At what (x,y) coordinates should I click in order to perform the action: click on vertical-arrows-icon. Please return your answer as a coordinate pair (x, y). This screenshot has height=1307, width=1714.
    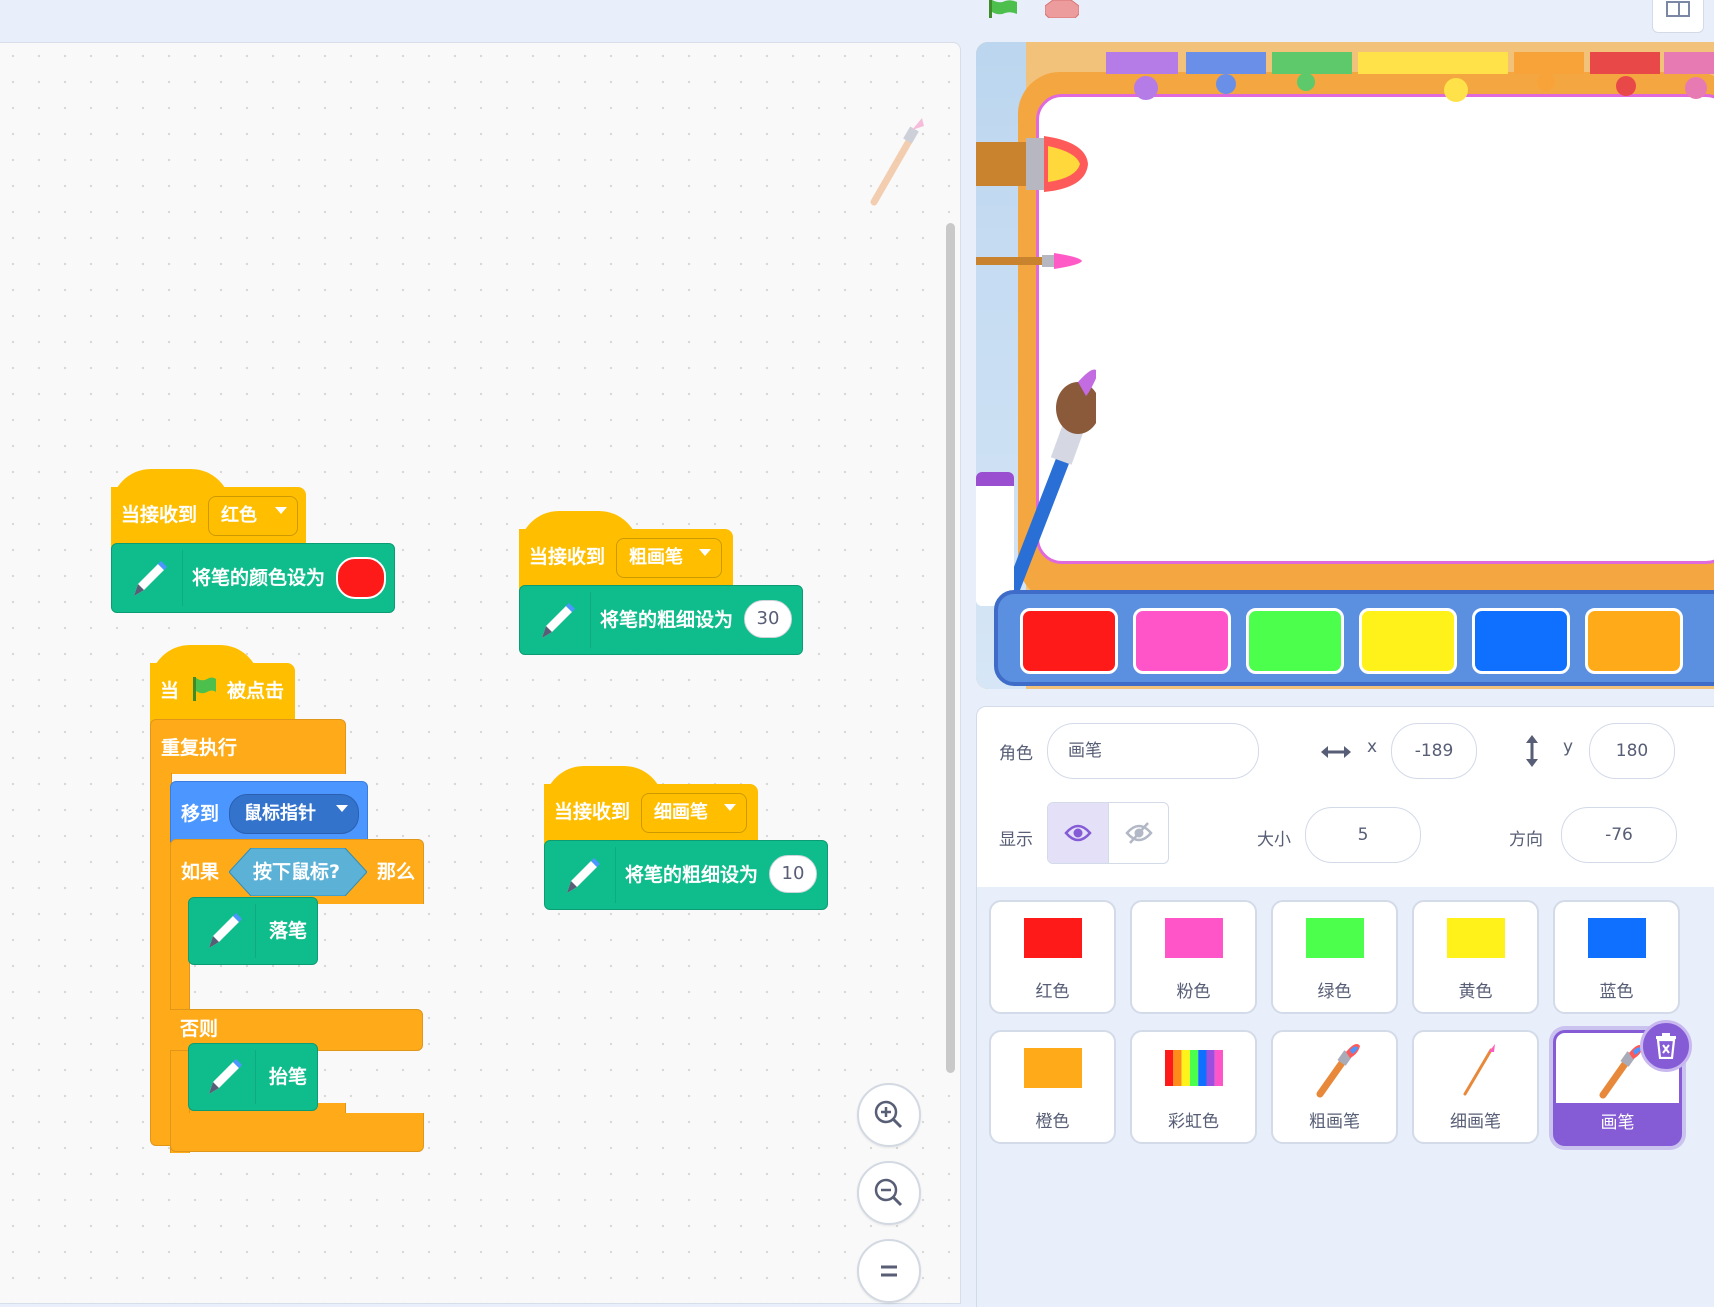
    Looking at the image, I should click on (1532, 751).